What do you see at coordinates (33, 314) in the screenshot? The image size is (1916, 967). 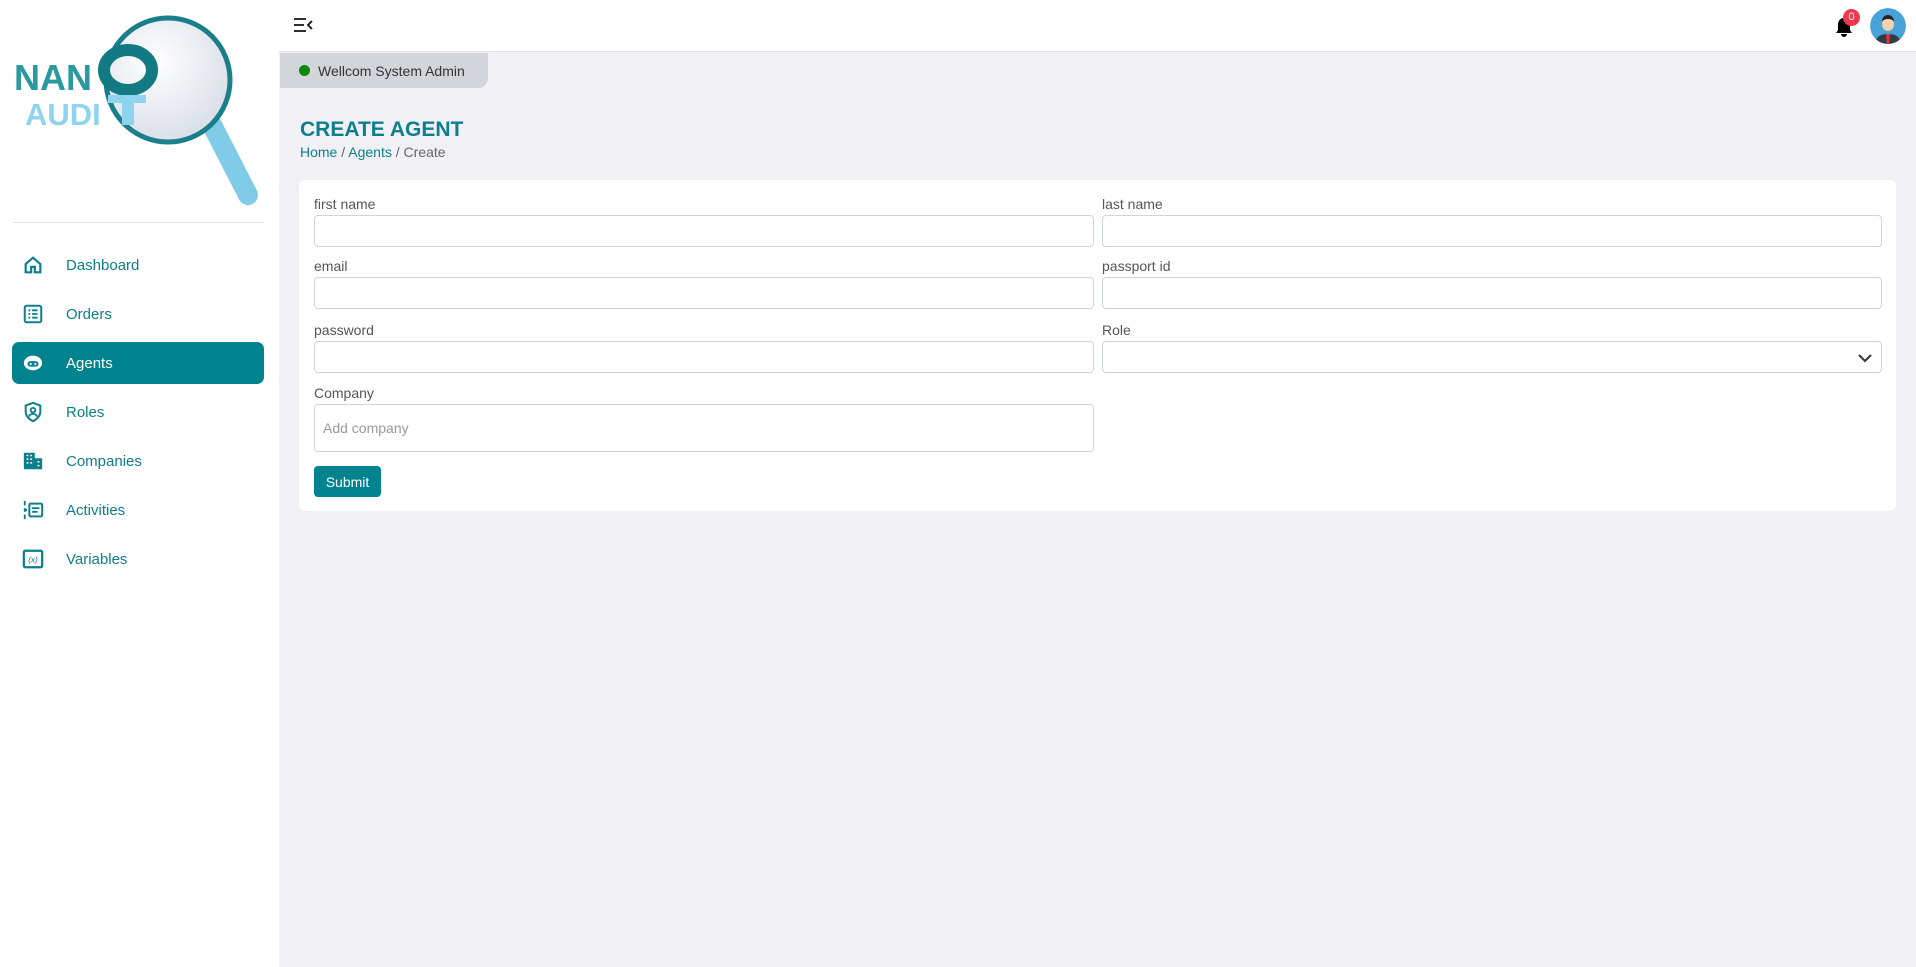 I see `list-icon` at bounding box center [33, 314].